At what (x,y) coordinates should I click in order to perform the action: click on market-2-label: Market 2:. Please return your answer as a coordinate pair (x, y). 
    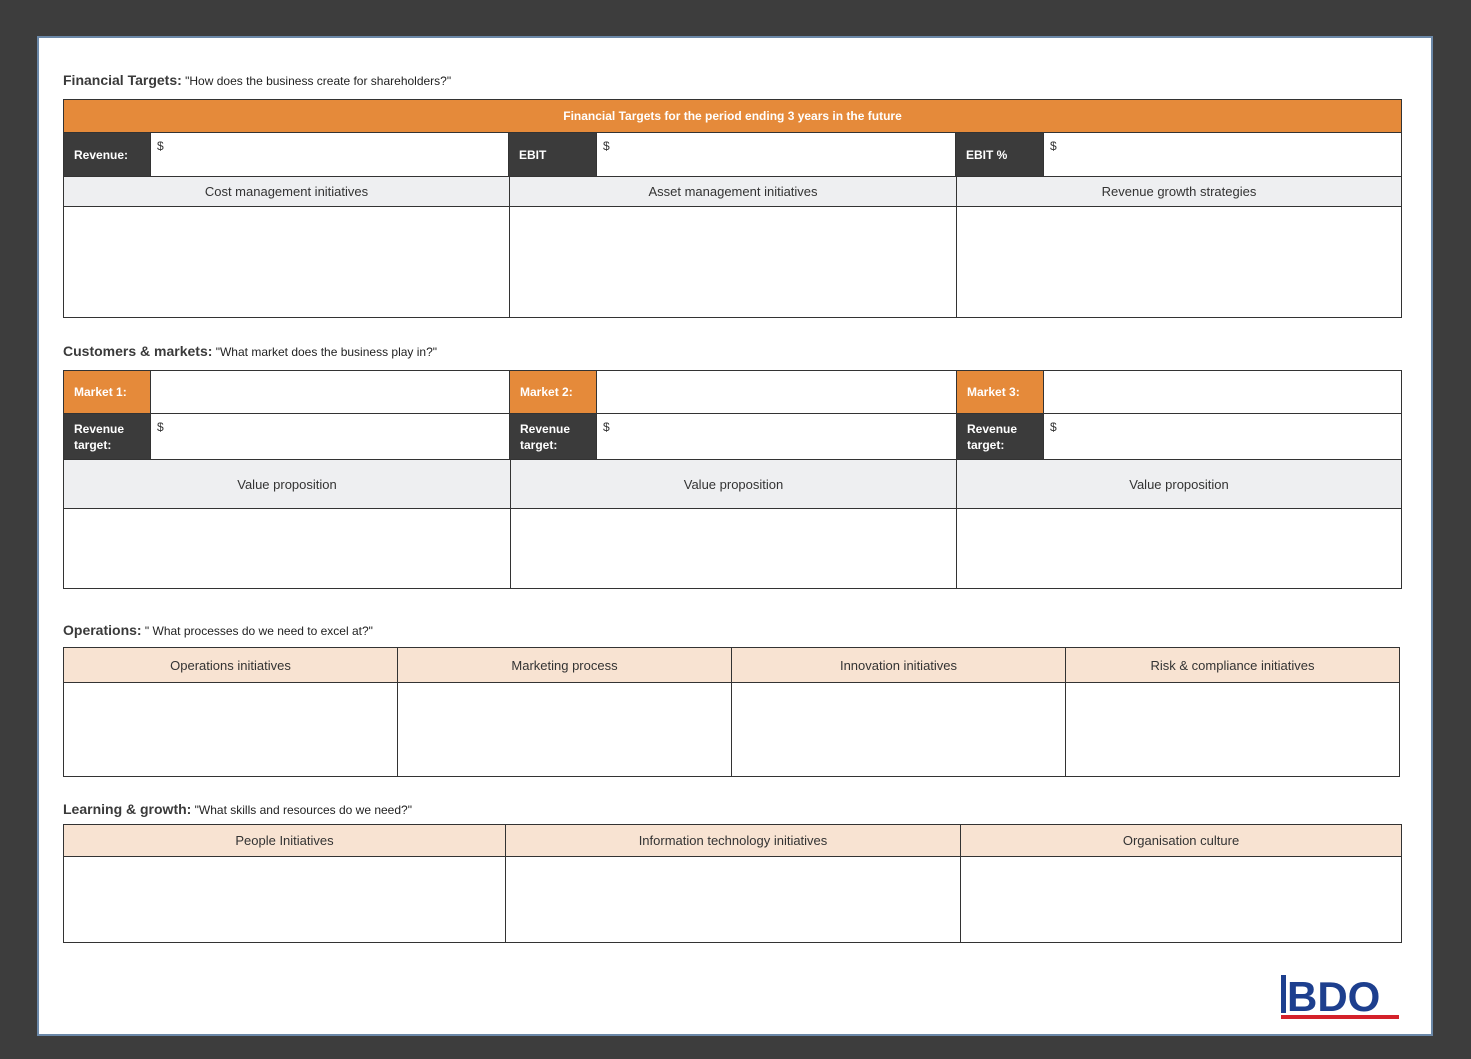
    Looking at the image, I should click on (553, 392).